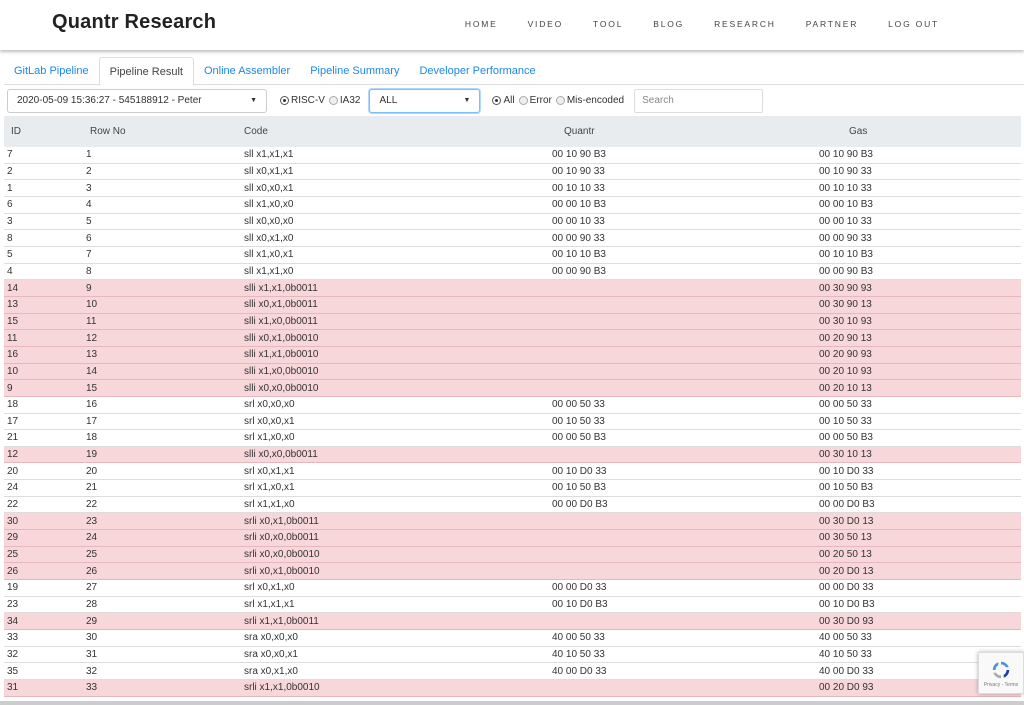 This screenshot has height=705, width=1024. What do you see at coordinates (512, 522) in the screenshot?
I see `table-row: 30 23 srli x0,x1,0b0011 00 30 D0 13` at bounding box center [512, 522].